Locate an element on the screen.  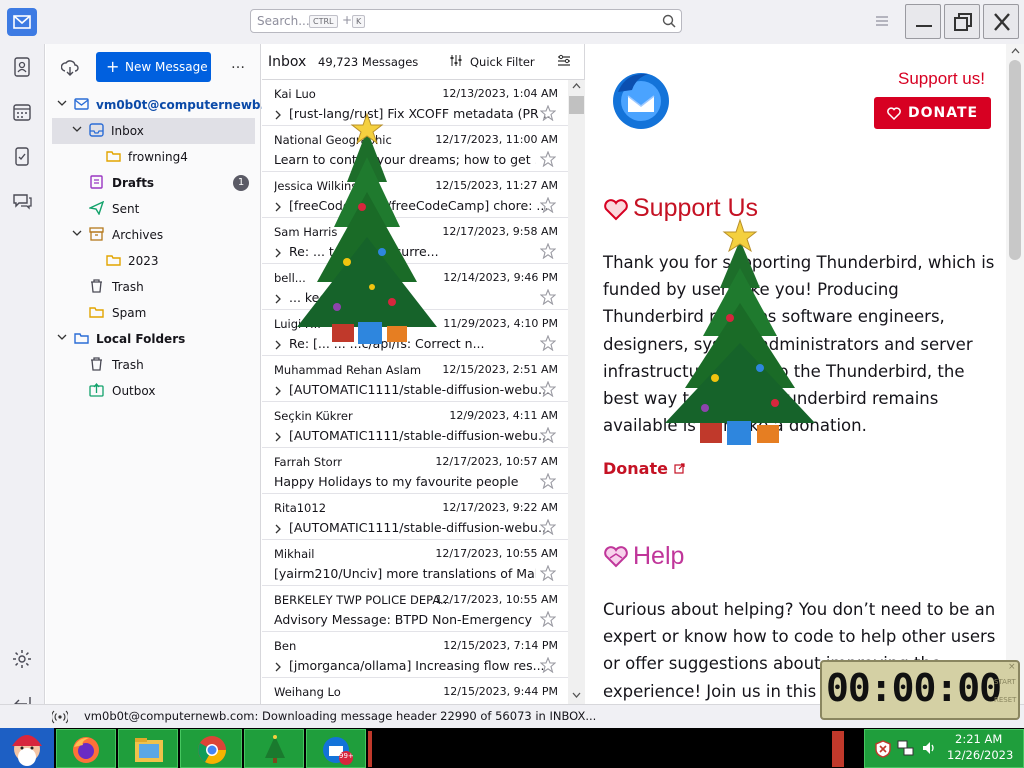
folder-trash: Trash is located at coordinates (153, 287).